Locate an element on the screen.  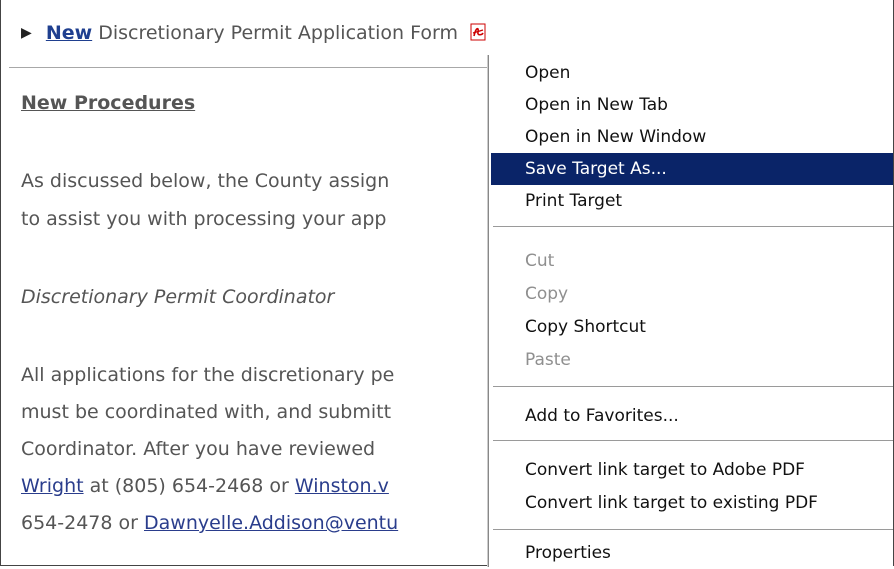
coordinator-title: Discretionary Permit Coordinator is located at coordinates (178, 297).